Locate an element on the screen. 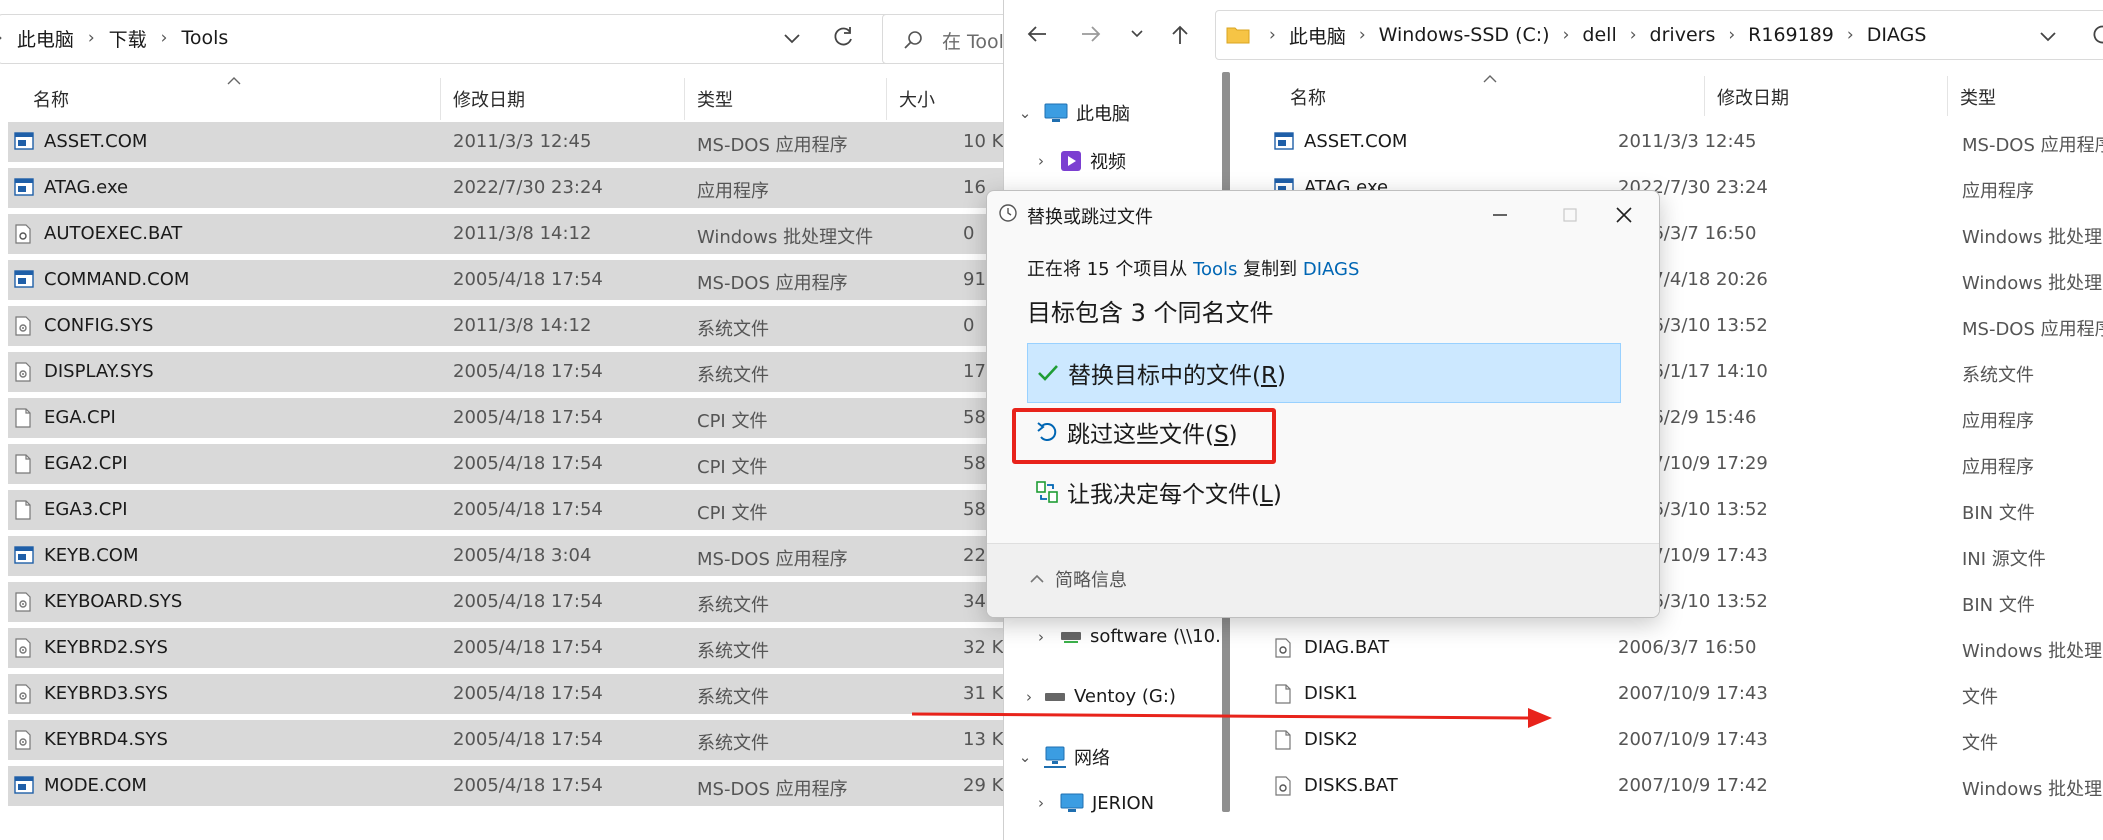  destination-folder-link: DIAGS is located at coordinates (1331, 269).